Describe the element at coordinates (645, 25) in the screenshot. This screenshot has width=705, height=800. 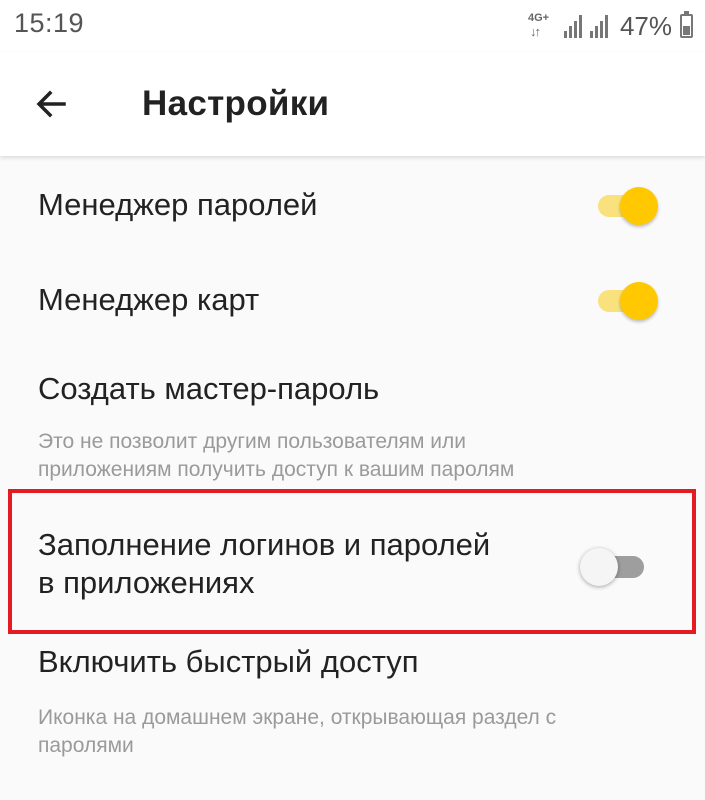
I see `battery-percent: 47%` at that location.